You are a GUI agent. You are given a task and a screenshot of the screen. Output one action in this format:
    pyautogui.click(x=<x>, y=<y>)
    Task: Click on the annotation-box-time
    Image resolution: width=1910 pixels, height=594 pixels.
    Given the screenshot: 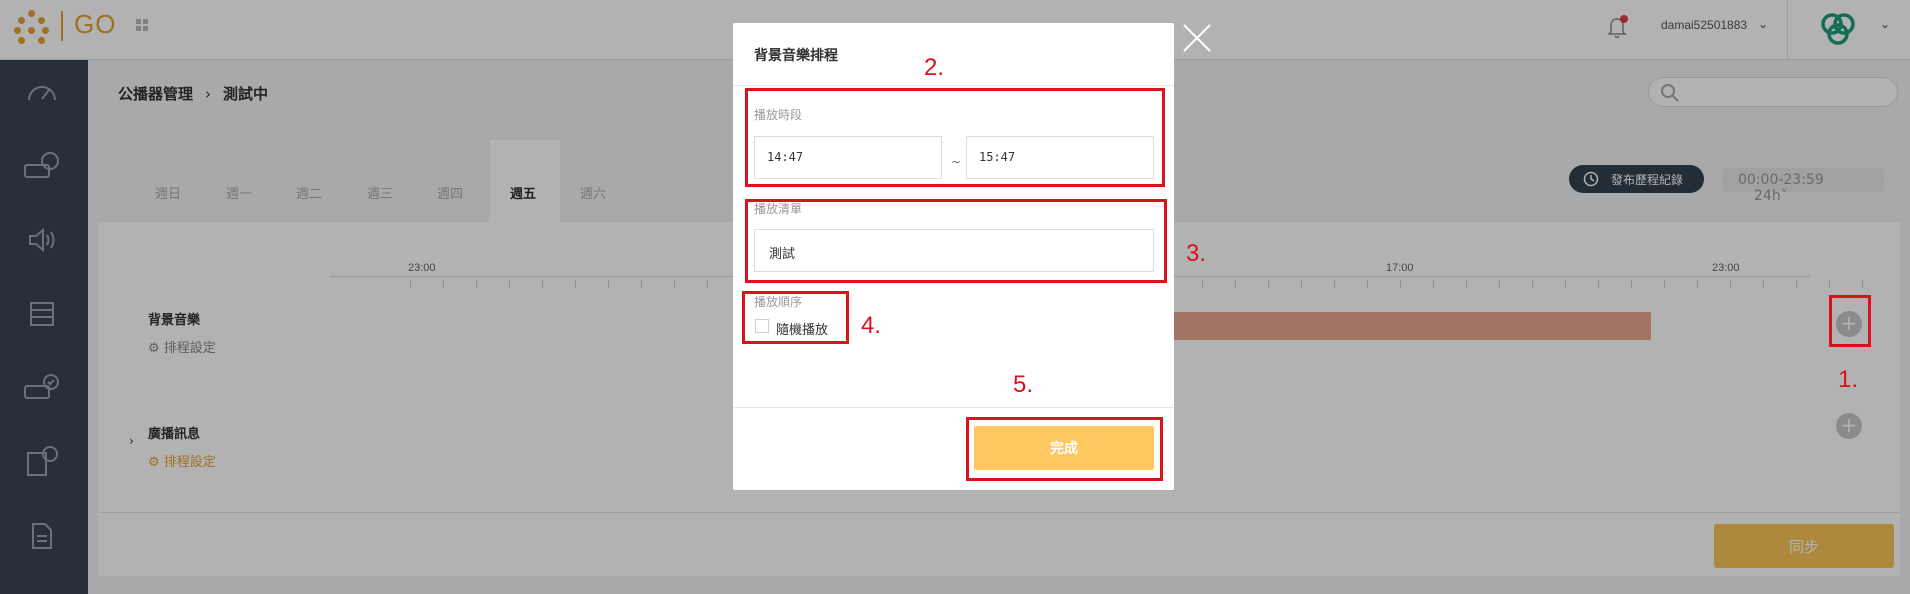 What is the action you would take?
    pyautogui.click(x=955, y=137)
    